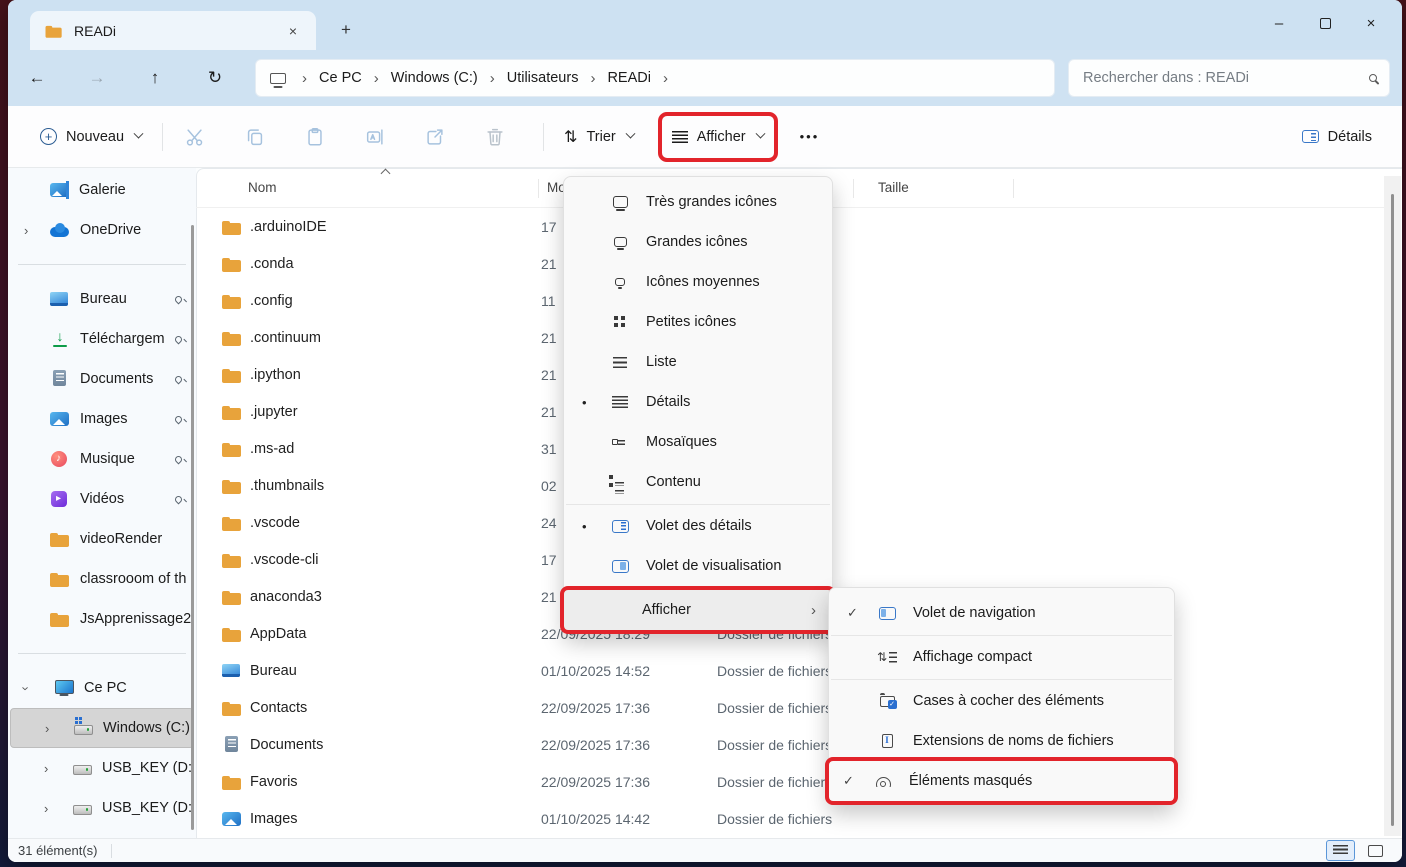 The image size is (1406, 867). Describe the element at coordinates (232, 597) in the screenshot. I see `file-icon` at that location.